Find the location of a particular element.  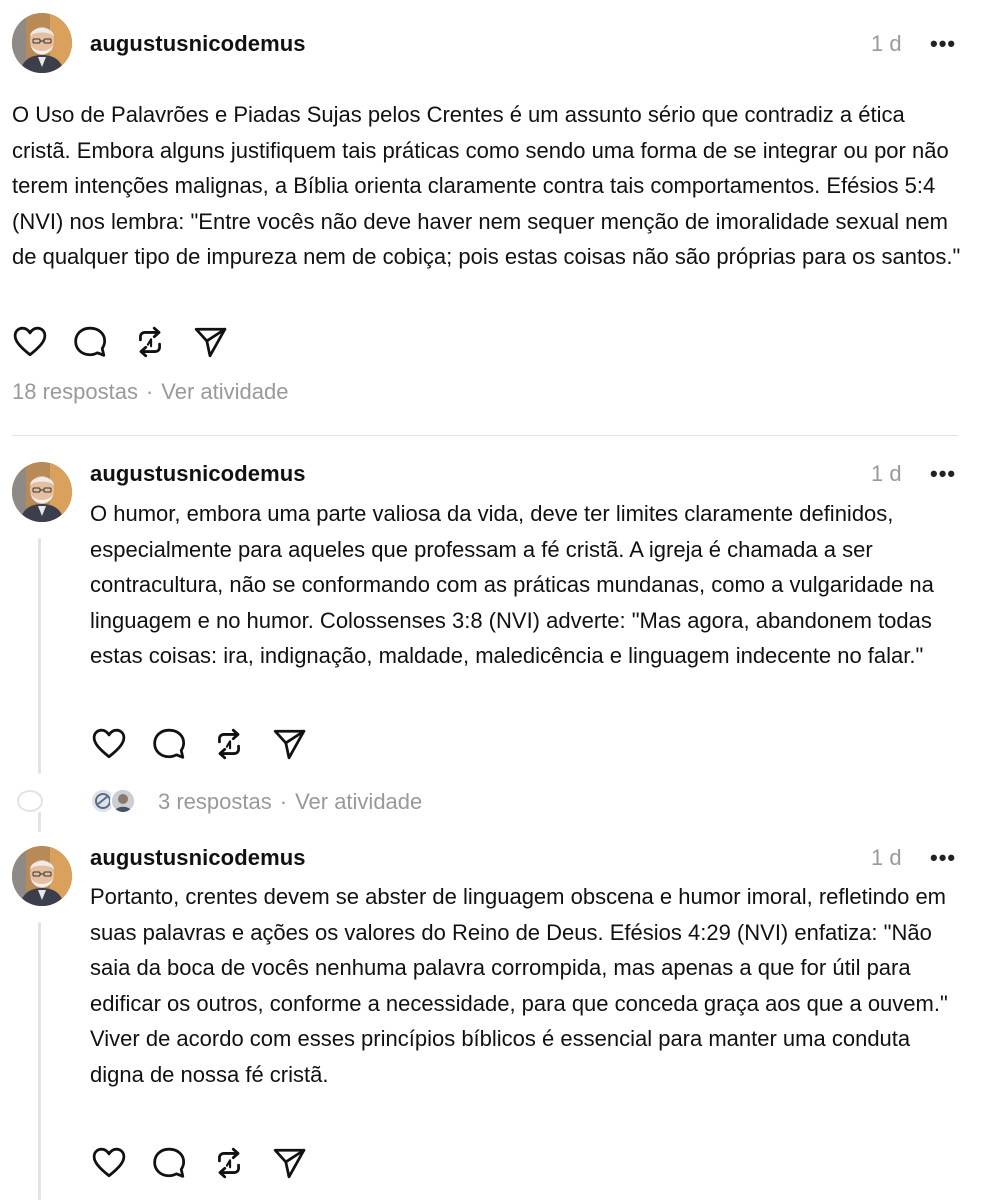

replier-avatars is located at coordinates (115, 801).